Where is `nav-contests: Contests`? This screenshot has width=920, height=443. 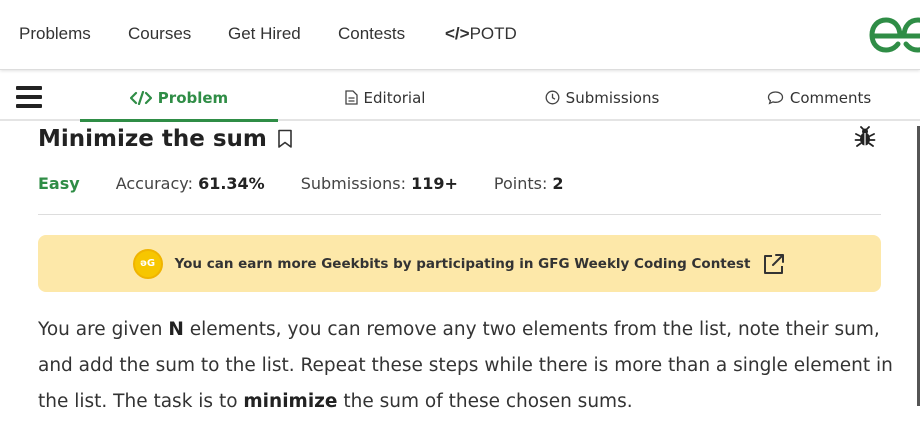 nav-contests: Contests is located at coordinates (371, 34).